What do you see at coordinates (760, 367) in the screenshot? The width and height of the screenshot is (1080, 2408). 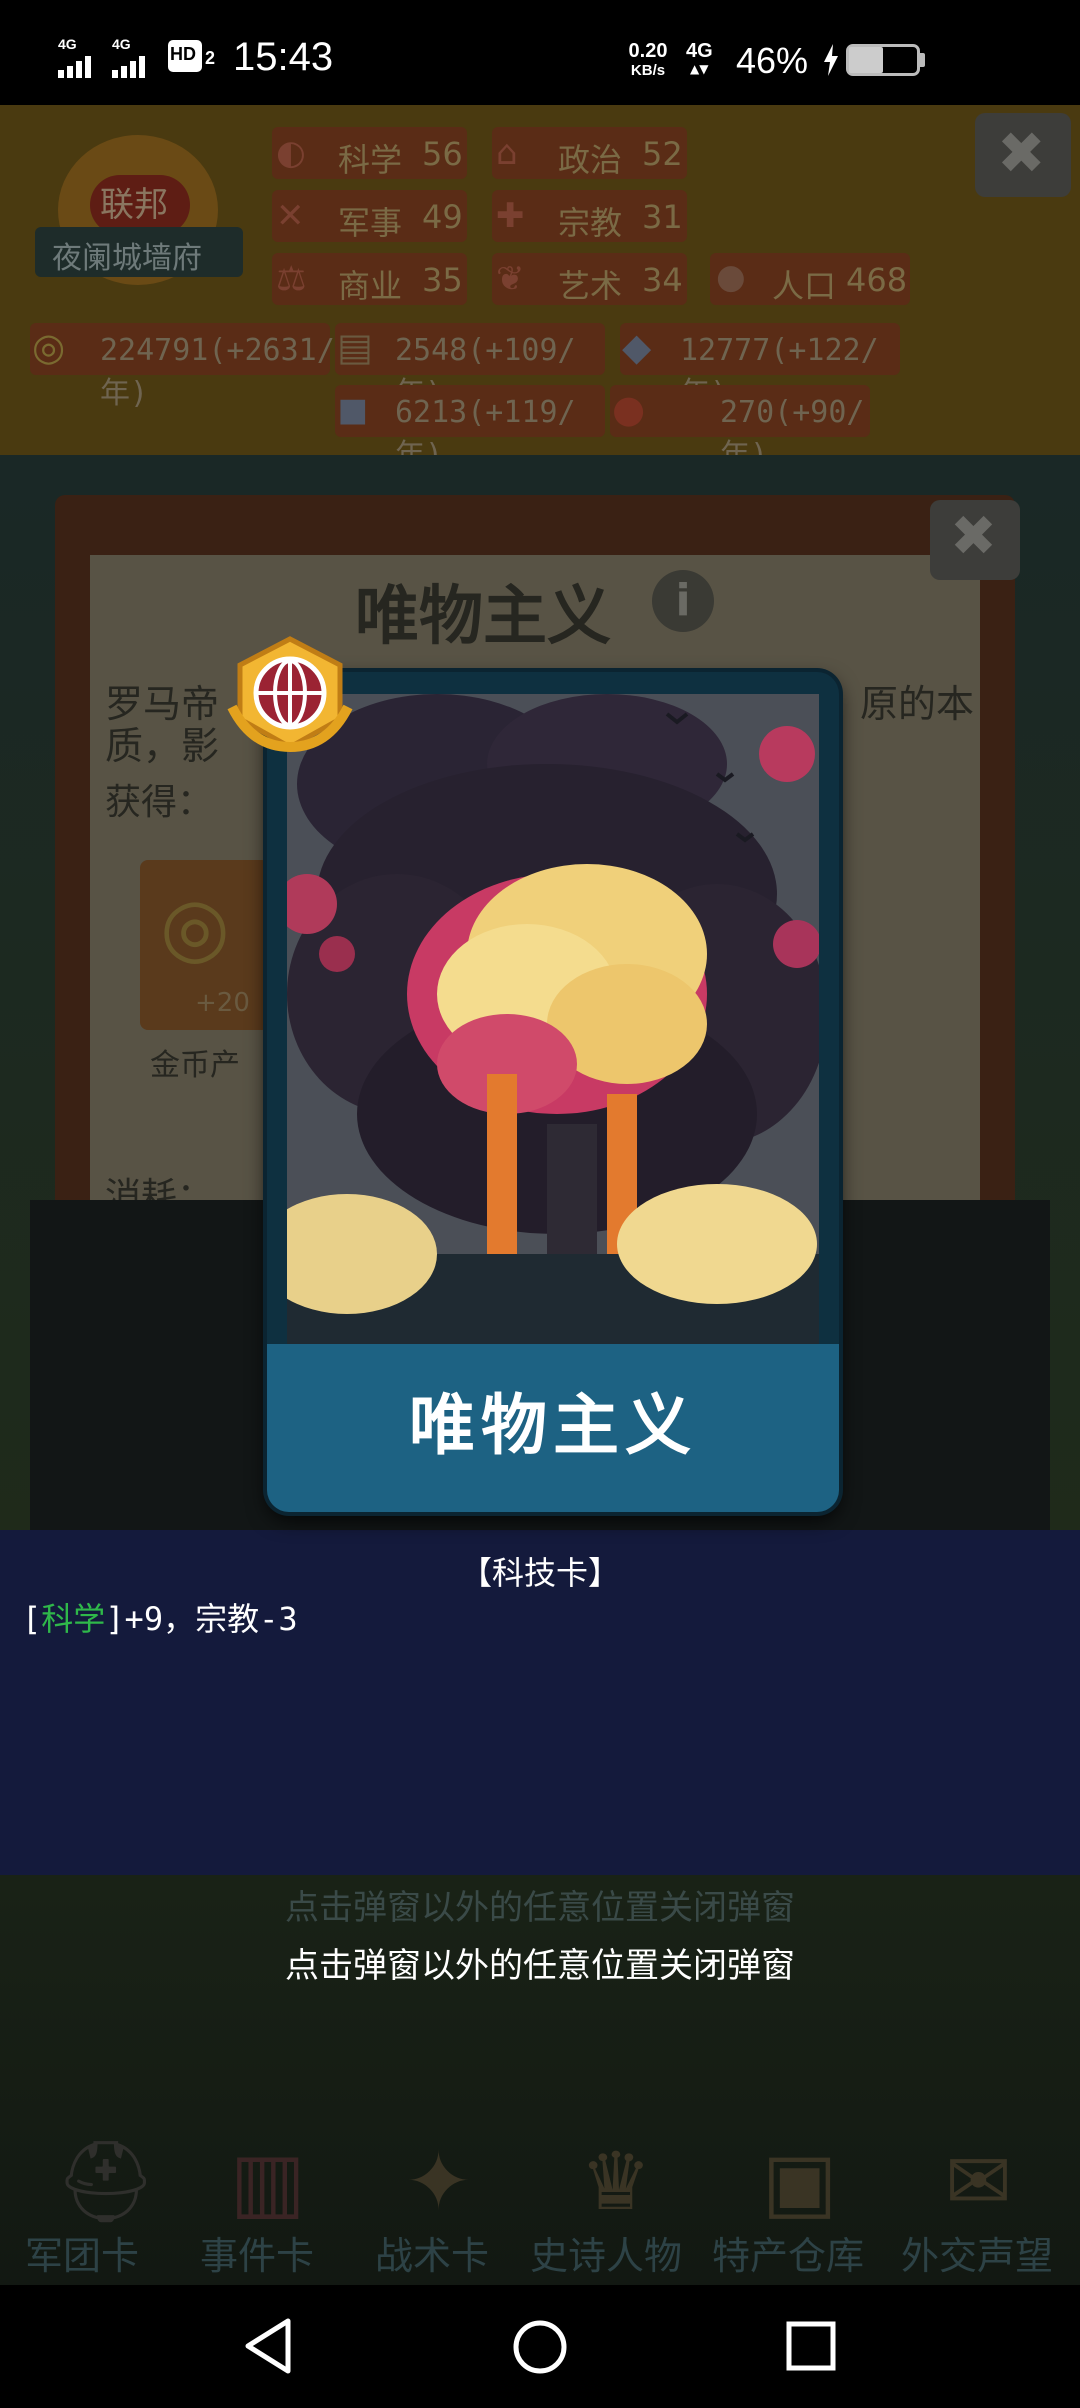 I see `resource-iron: ◆ 12777(+122/年)` at bounding box center [760, 367].